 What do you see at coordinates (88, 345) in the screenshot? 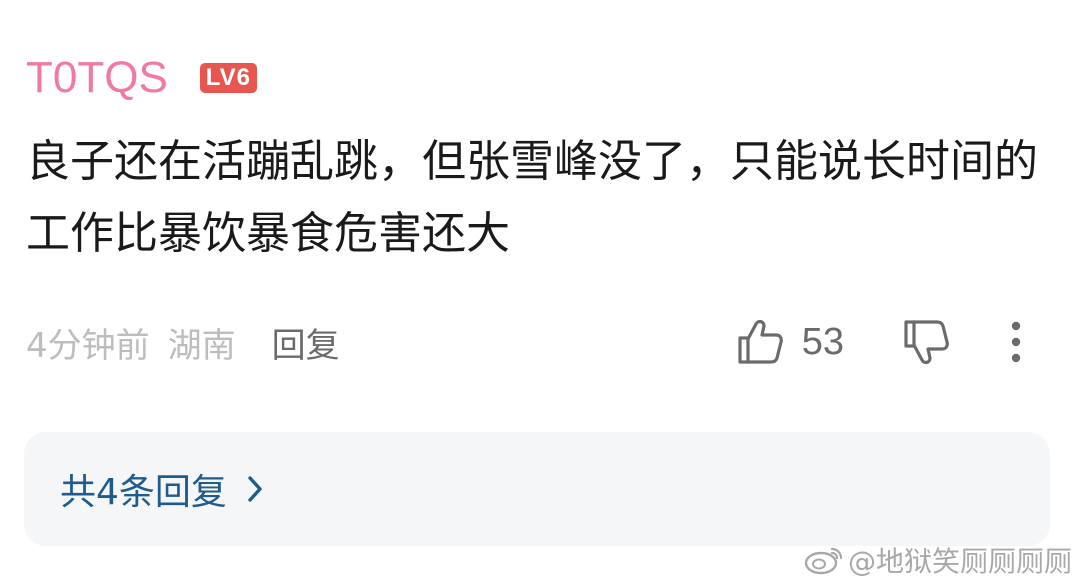
I see `comment-time: 4分钟前` at bounding box center [88, 345].